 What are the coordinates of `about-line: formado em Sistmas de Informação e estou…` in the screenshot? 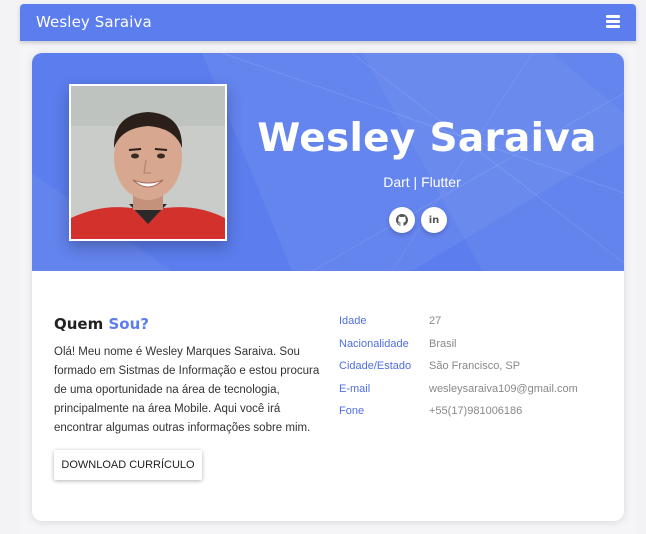 It's located at (187, 371).